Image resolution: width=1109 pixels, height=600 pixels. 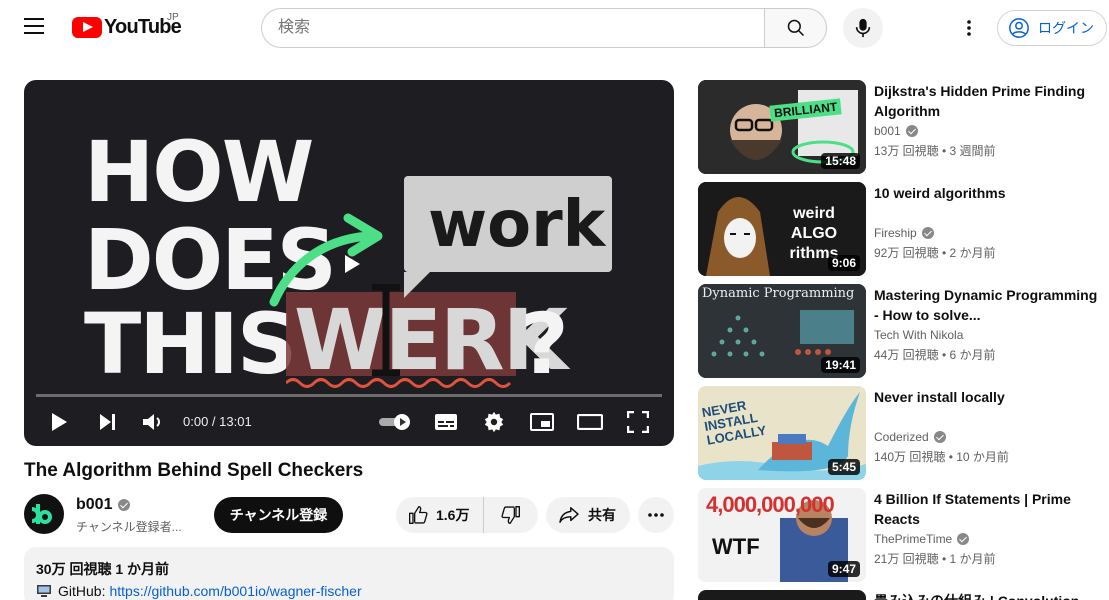 What do you see at coordinates (542, 422) in the screenshot?
I see `miniplayer-button` at bounding box center [542, 422].